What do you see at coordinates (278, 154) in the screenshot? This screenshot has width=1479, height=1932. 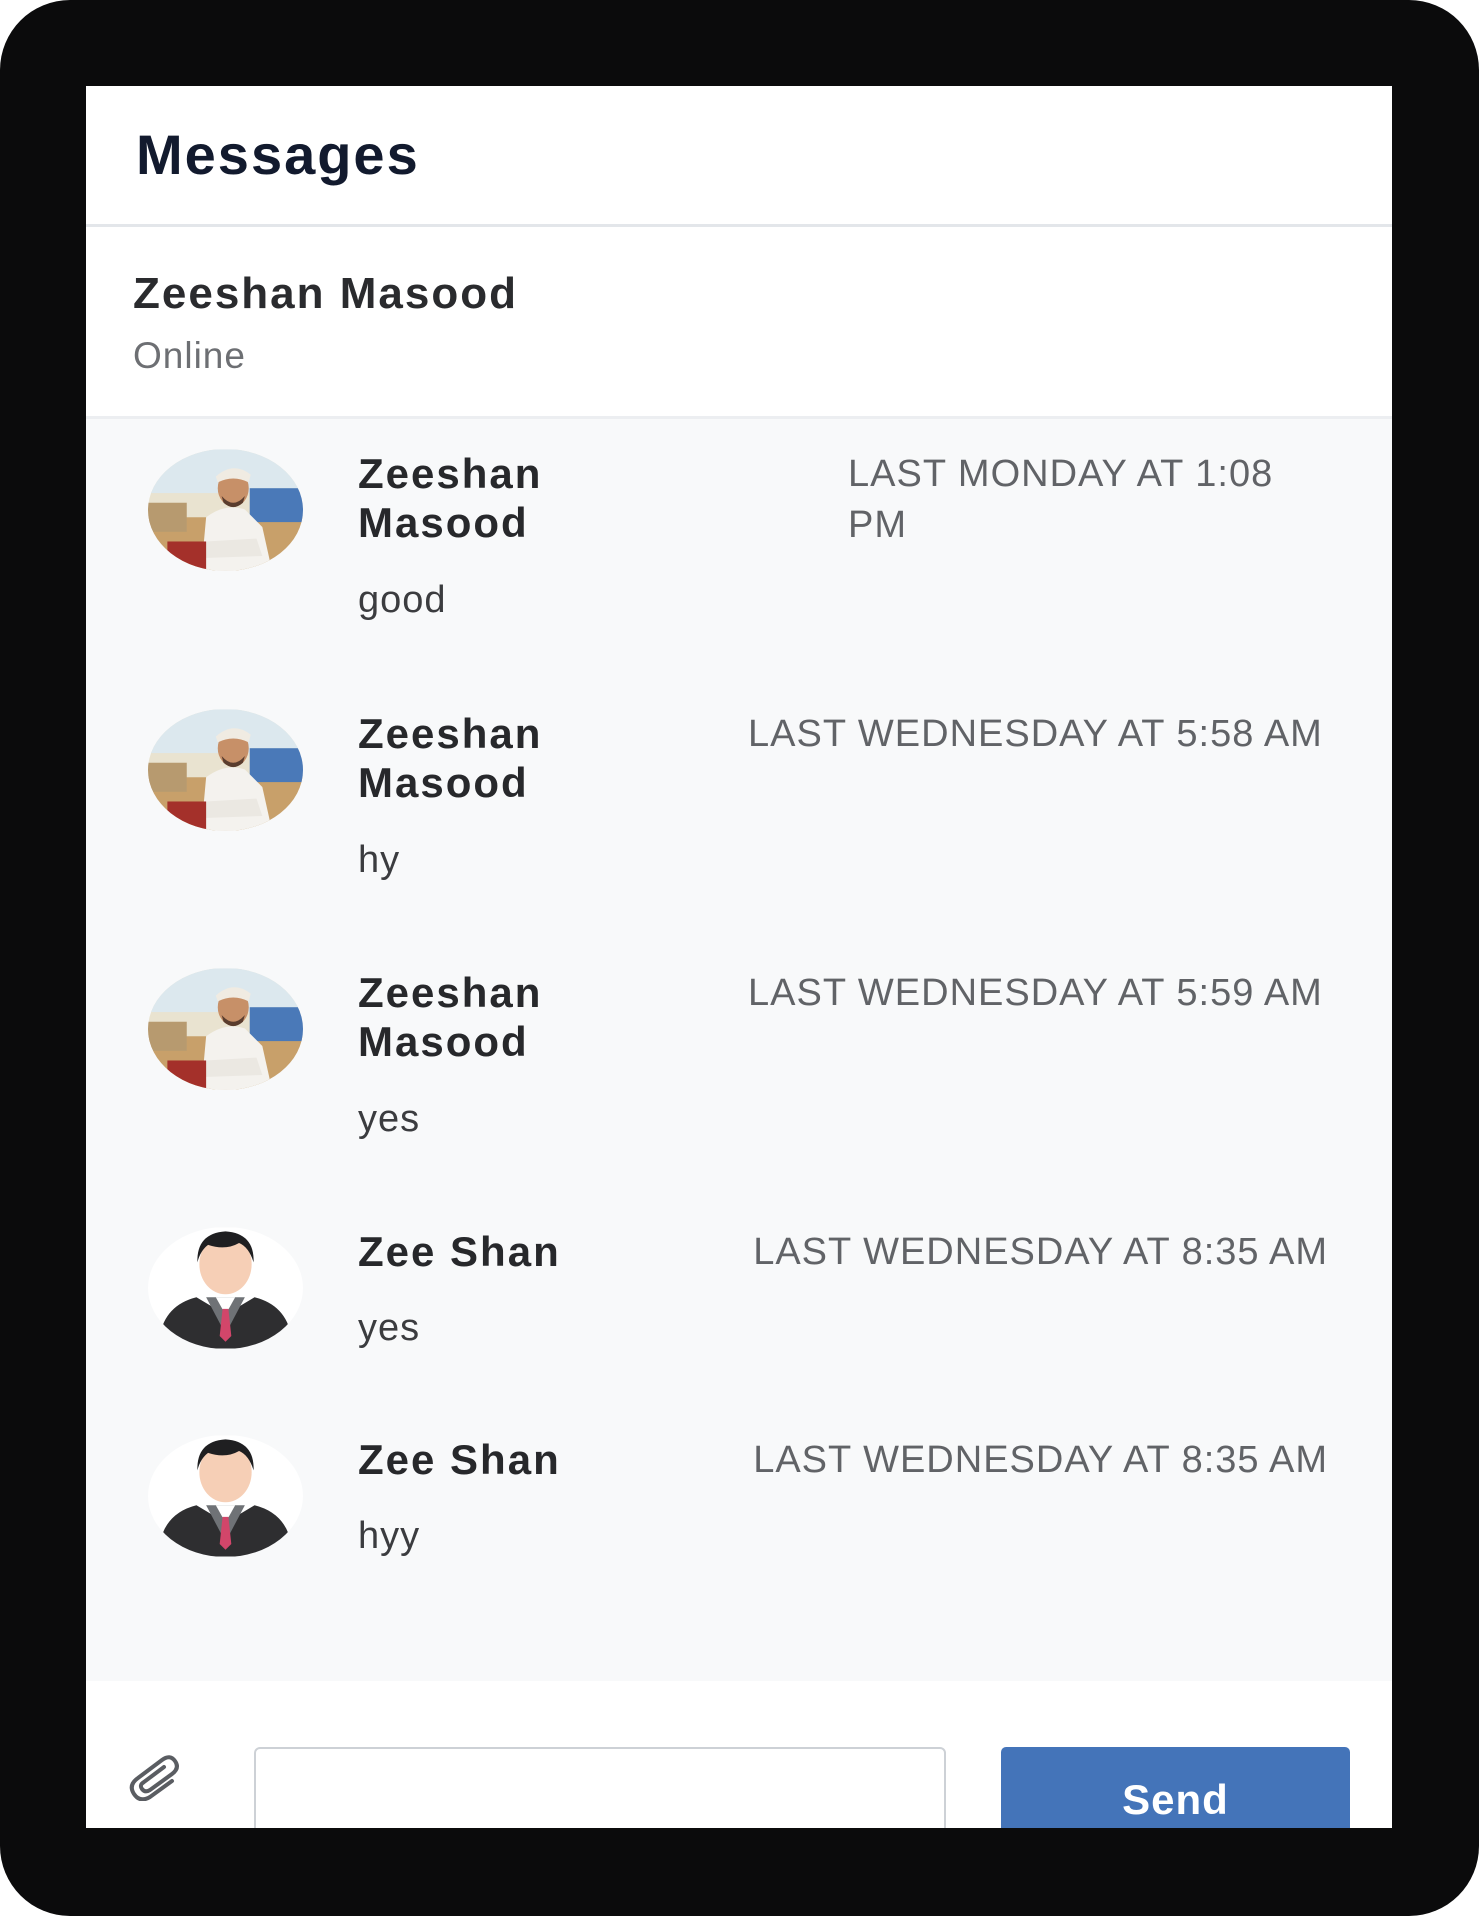 I see `page-title: Messages` at bounding box center [278, 154].